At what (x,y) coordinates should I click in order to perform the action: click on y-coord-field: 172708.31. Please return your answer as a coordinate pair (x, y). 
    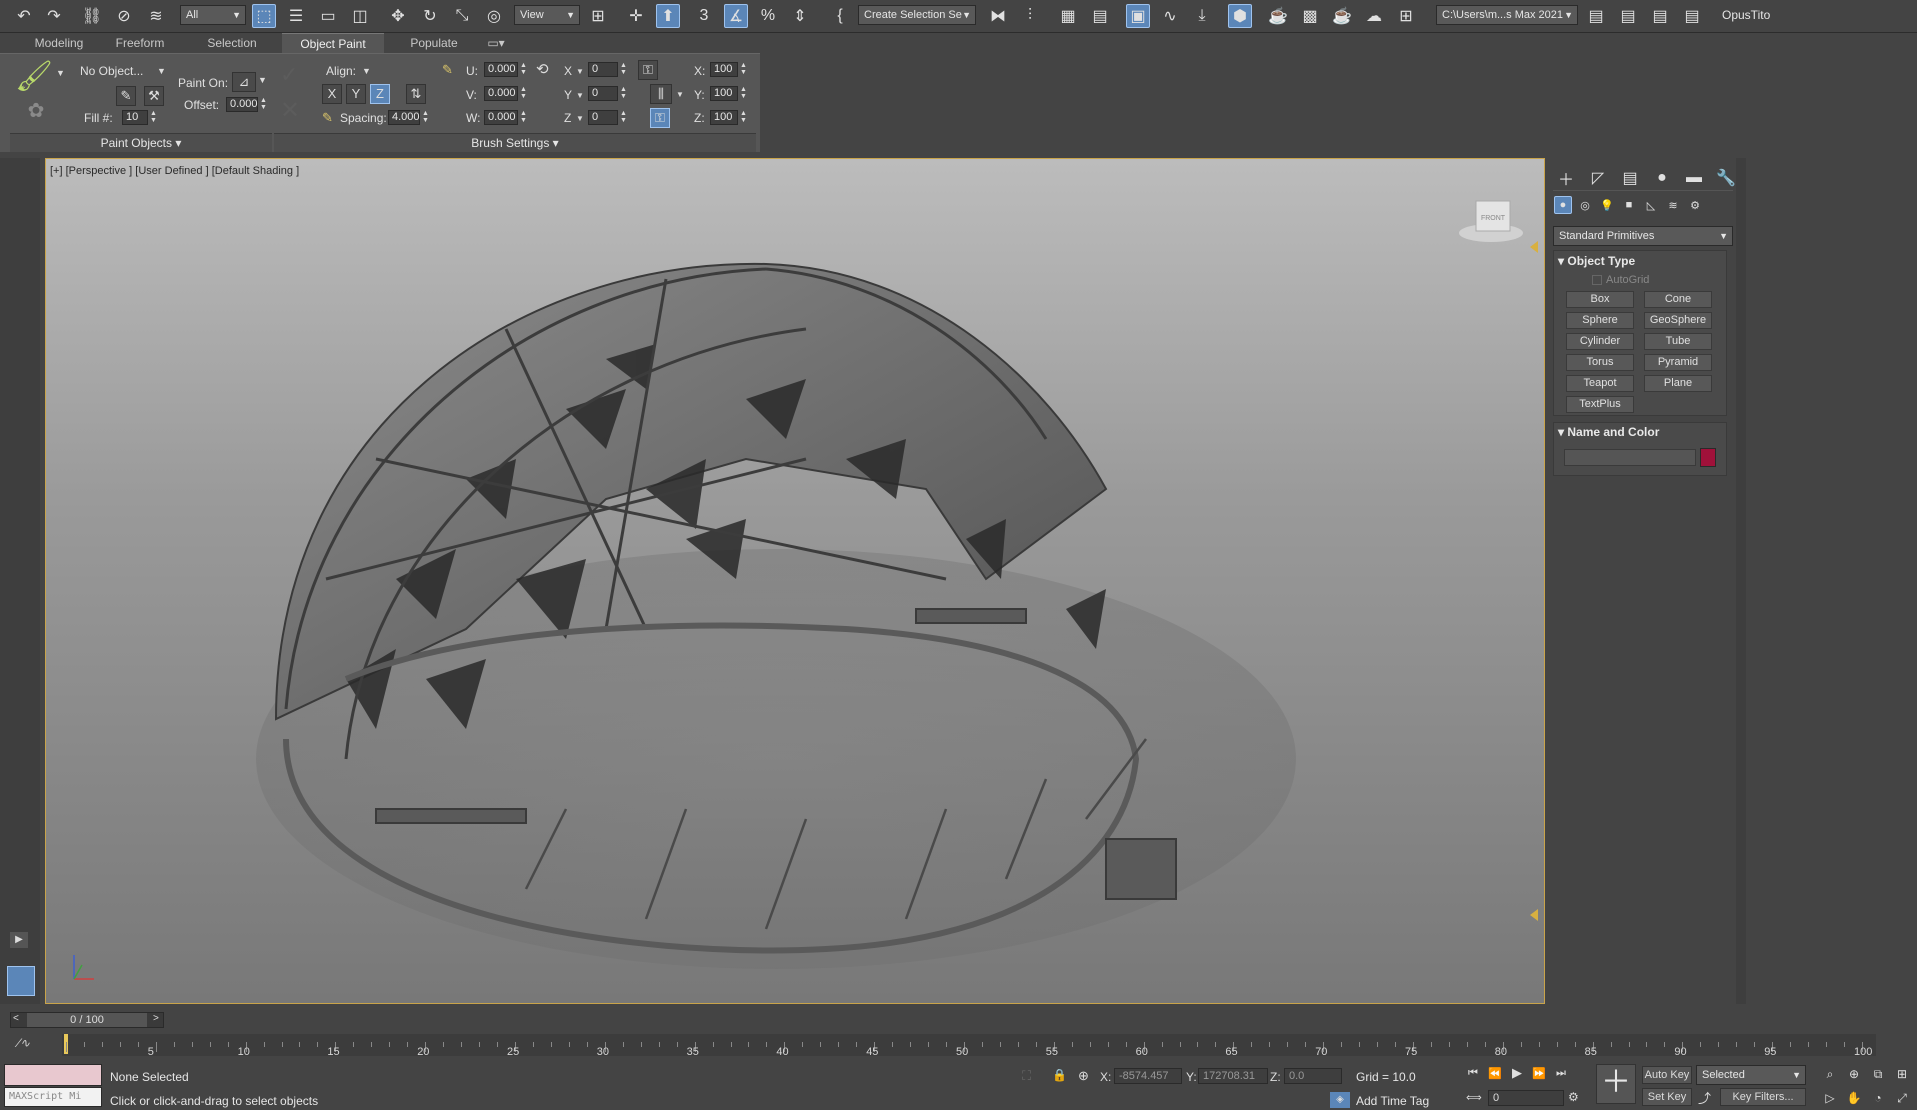
    Looking at the image, I should click on (1233, 1076).